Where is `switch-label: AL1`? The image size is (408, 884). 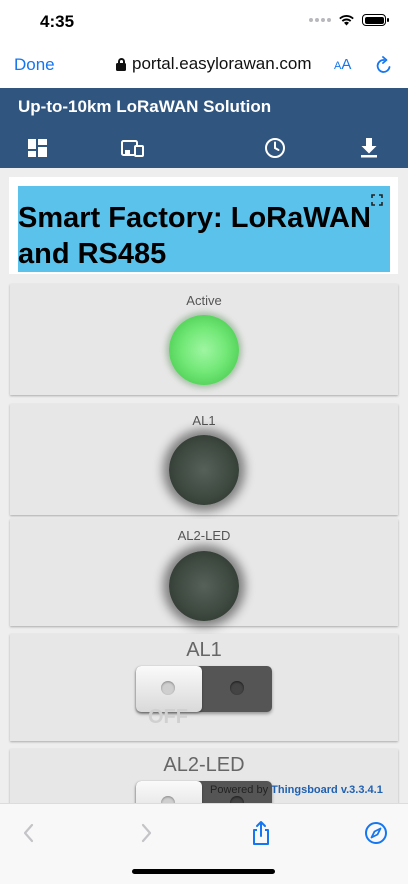 switch-label: AL1 is located at coordinates (204, 650).